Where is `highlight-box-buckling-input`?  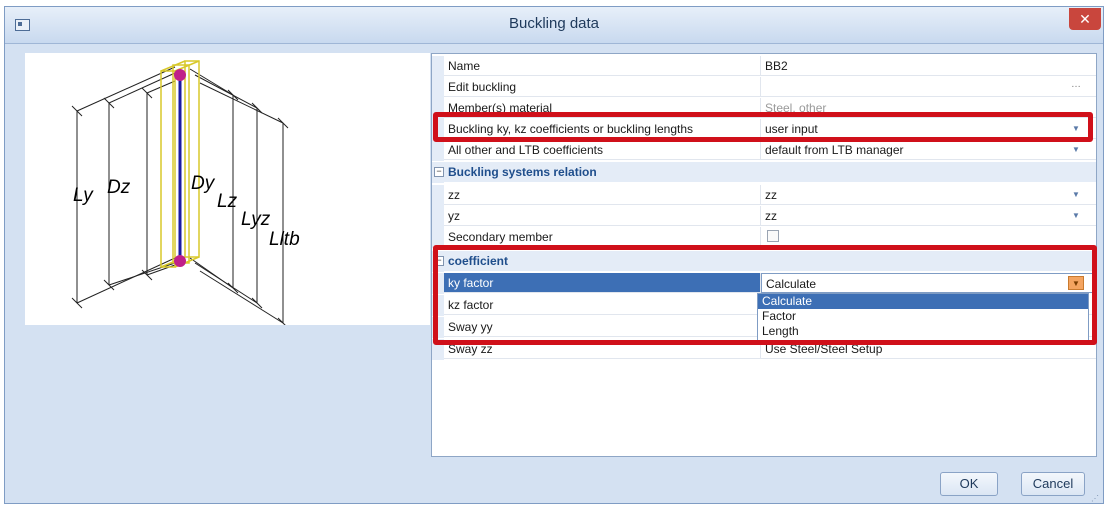
highlight-box-buckling-input is located at coordinates (763, 127).